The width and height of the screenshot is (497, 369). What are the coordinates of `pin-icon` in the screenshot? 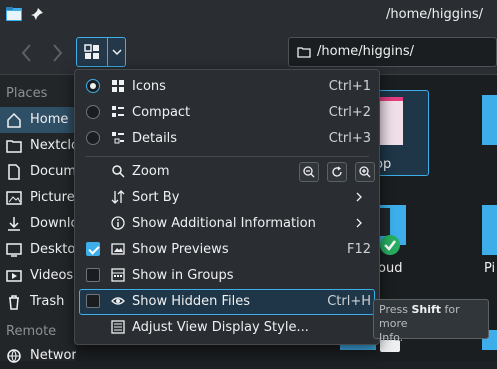 It's located at (37, 14).